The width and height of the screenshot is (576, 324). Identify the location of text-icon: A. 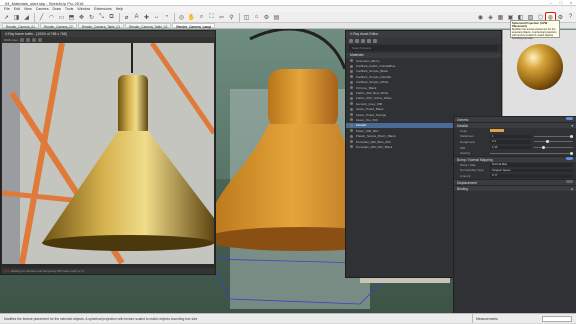
(136, 17).